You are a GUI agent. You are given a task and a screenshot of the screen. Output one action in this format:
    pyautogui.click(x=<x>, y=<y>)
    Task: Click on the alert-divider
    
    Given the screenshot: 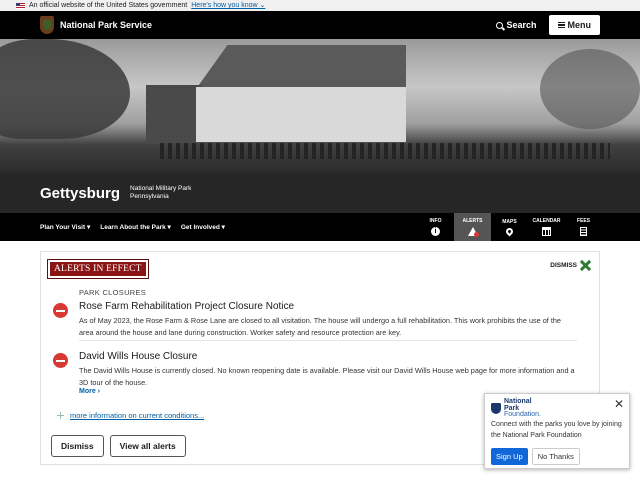 What is the action you would take?
    pyautogui.click(x=328, y=340)
    